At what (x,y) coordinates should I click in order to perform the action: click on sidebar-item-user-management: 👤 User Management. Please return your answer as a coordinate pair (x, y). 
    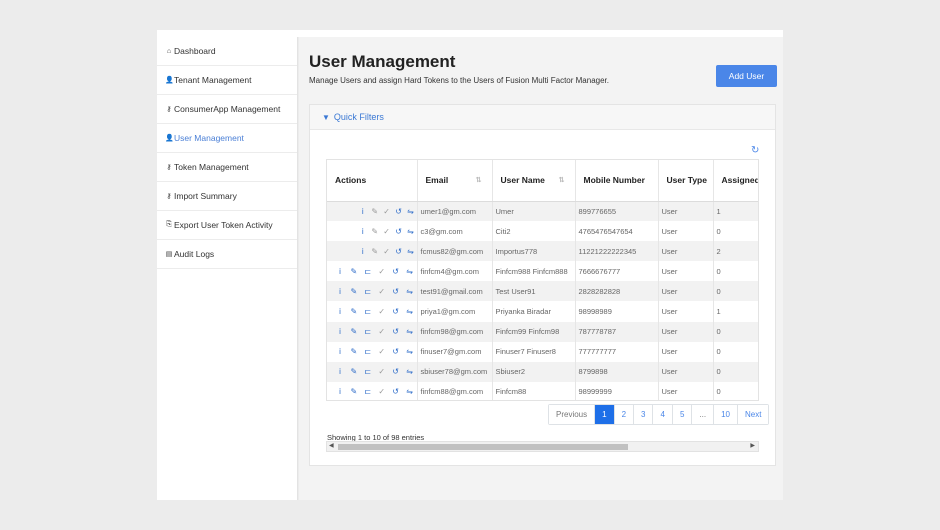
    Looking at the image, I should click on (227, 138).